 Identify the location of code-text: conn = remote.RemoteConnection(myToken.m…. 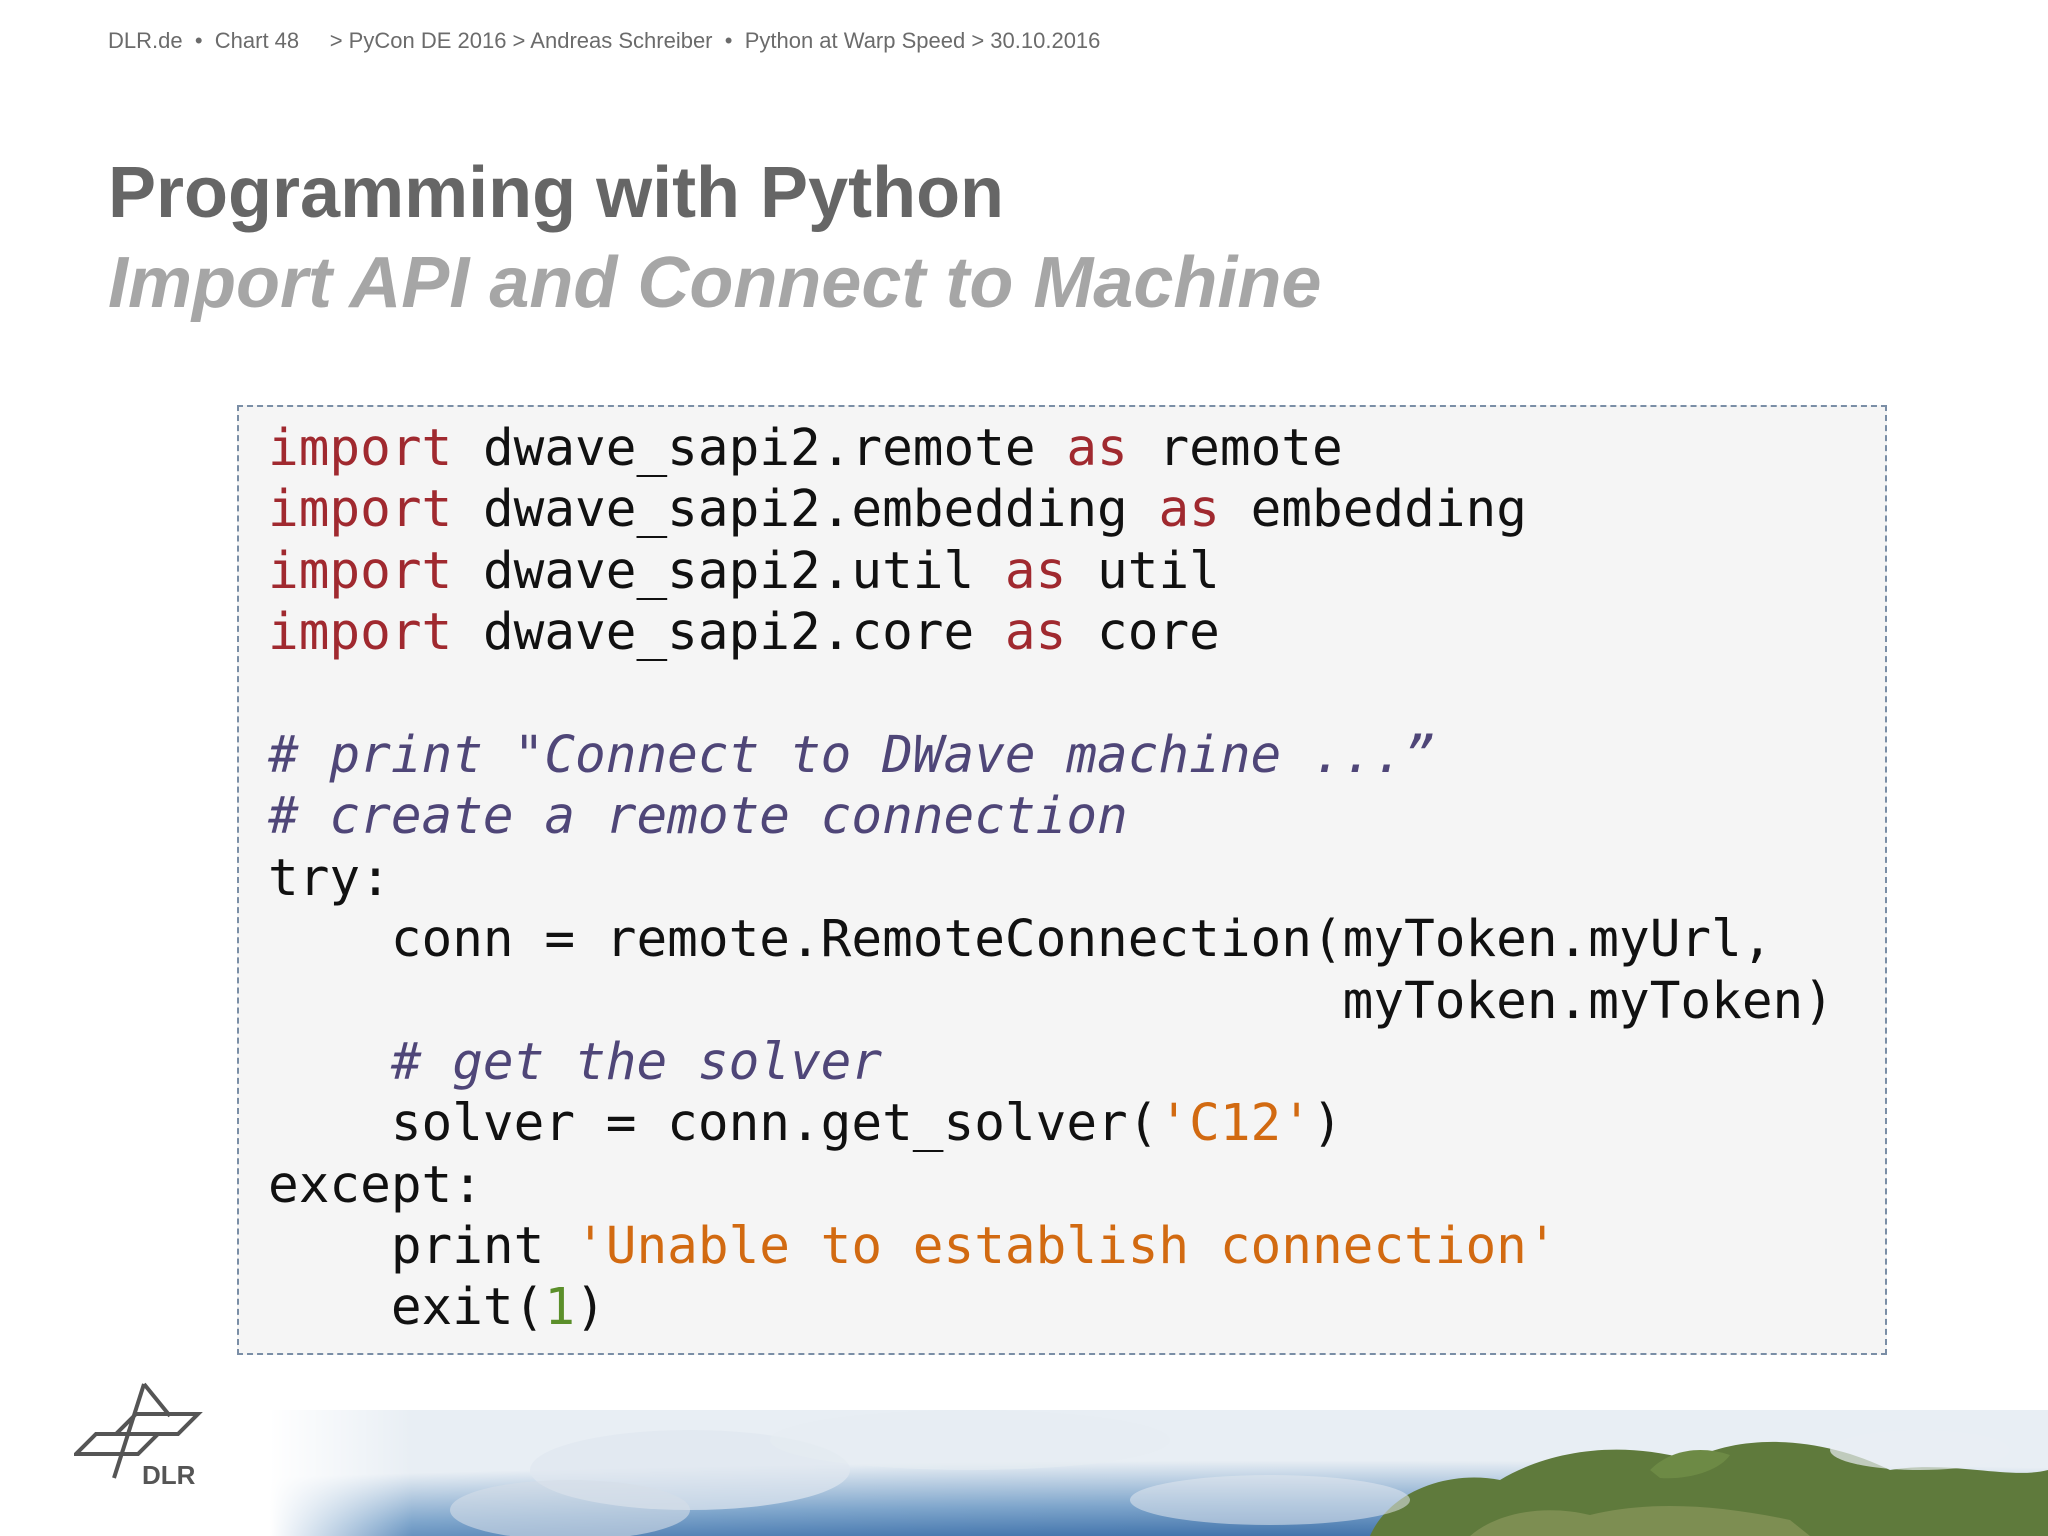
(1020, 940).